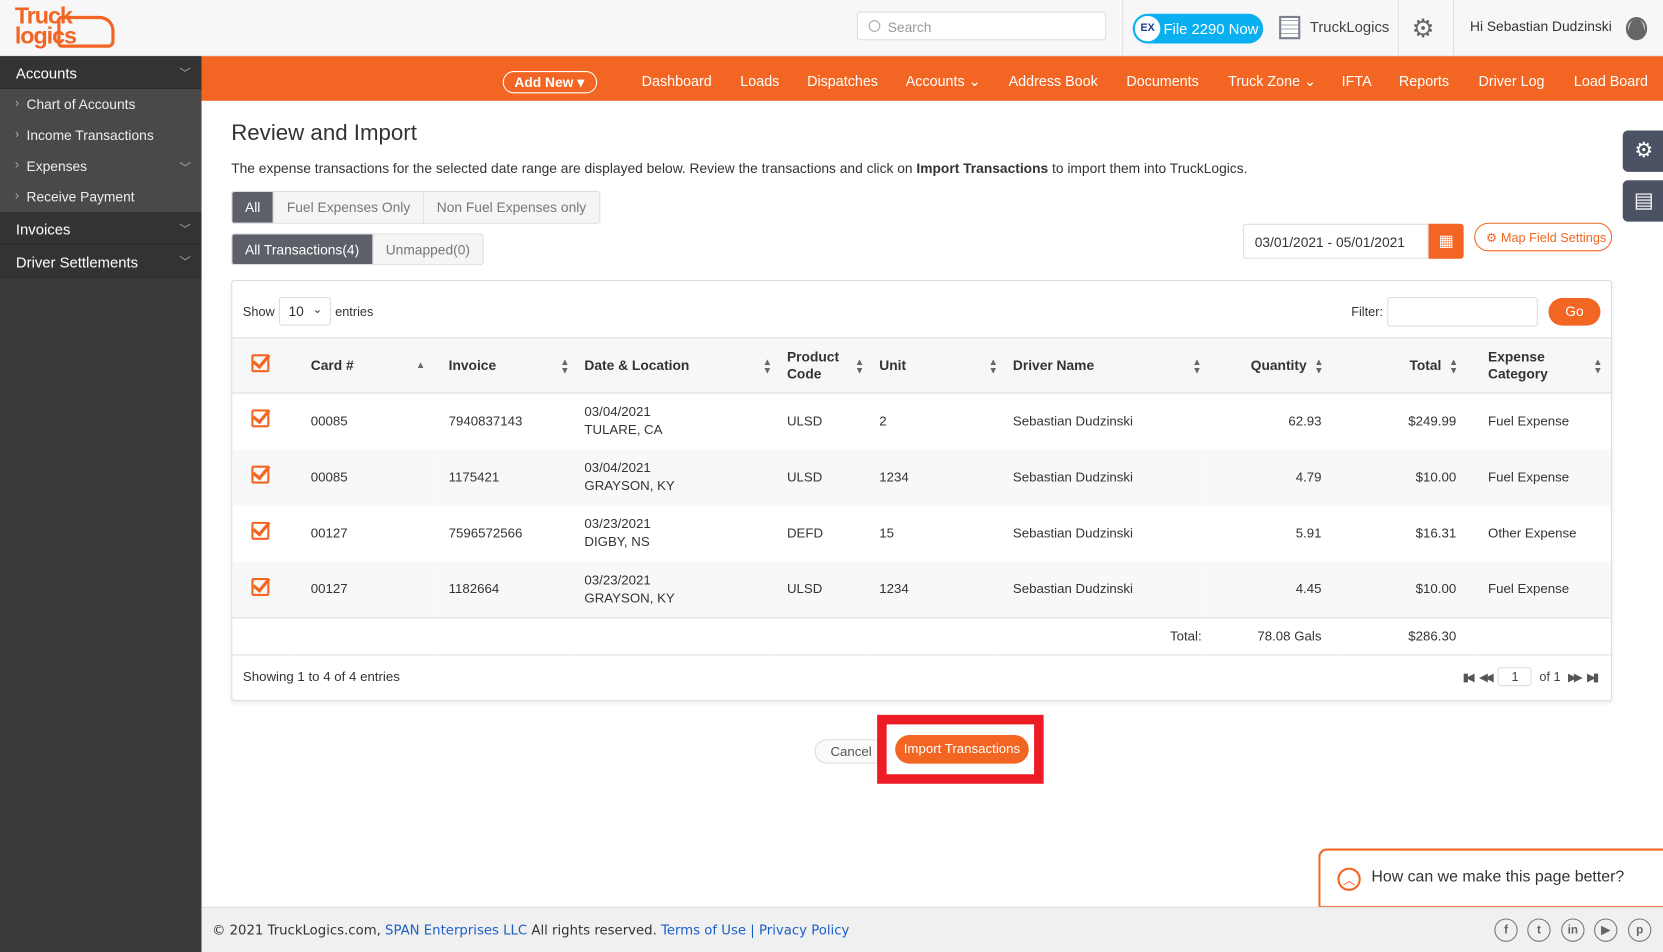  What do you see at coordinates (101, 261) in the screenshot?
I see `sidebar-item-driver-settlements: Driver Settlements ﹀` at bounding box center [101, 261].